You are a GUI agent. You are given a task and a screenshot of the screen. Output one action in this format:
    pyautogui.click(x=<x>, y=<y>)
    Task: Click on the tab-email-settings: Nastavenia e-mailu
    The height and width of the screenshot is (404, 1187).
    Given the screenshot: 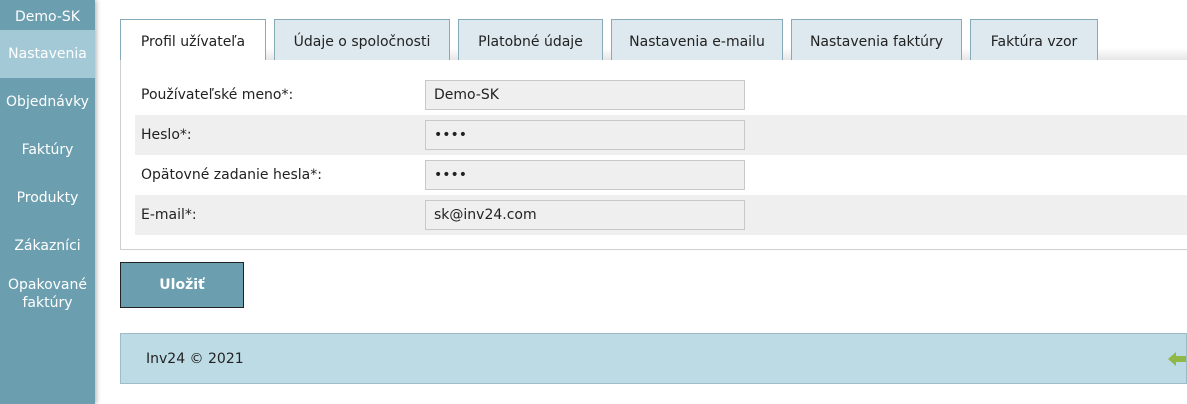 What is the action you would take?
    pyautogui.click(x=697, y=40)
    